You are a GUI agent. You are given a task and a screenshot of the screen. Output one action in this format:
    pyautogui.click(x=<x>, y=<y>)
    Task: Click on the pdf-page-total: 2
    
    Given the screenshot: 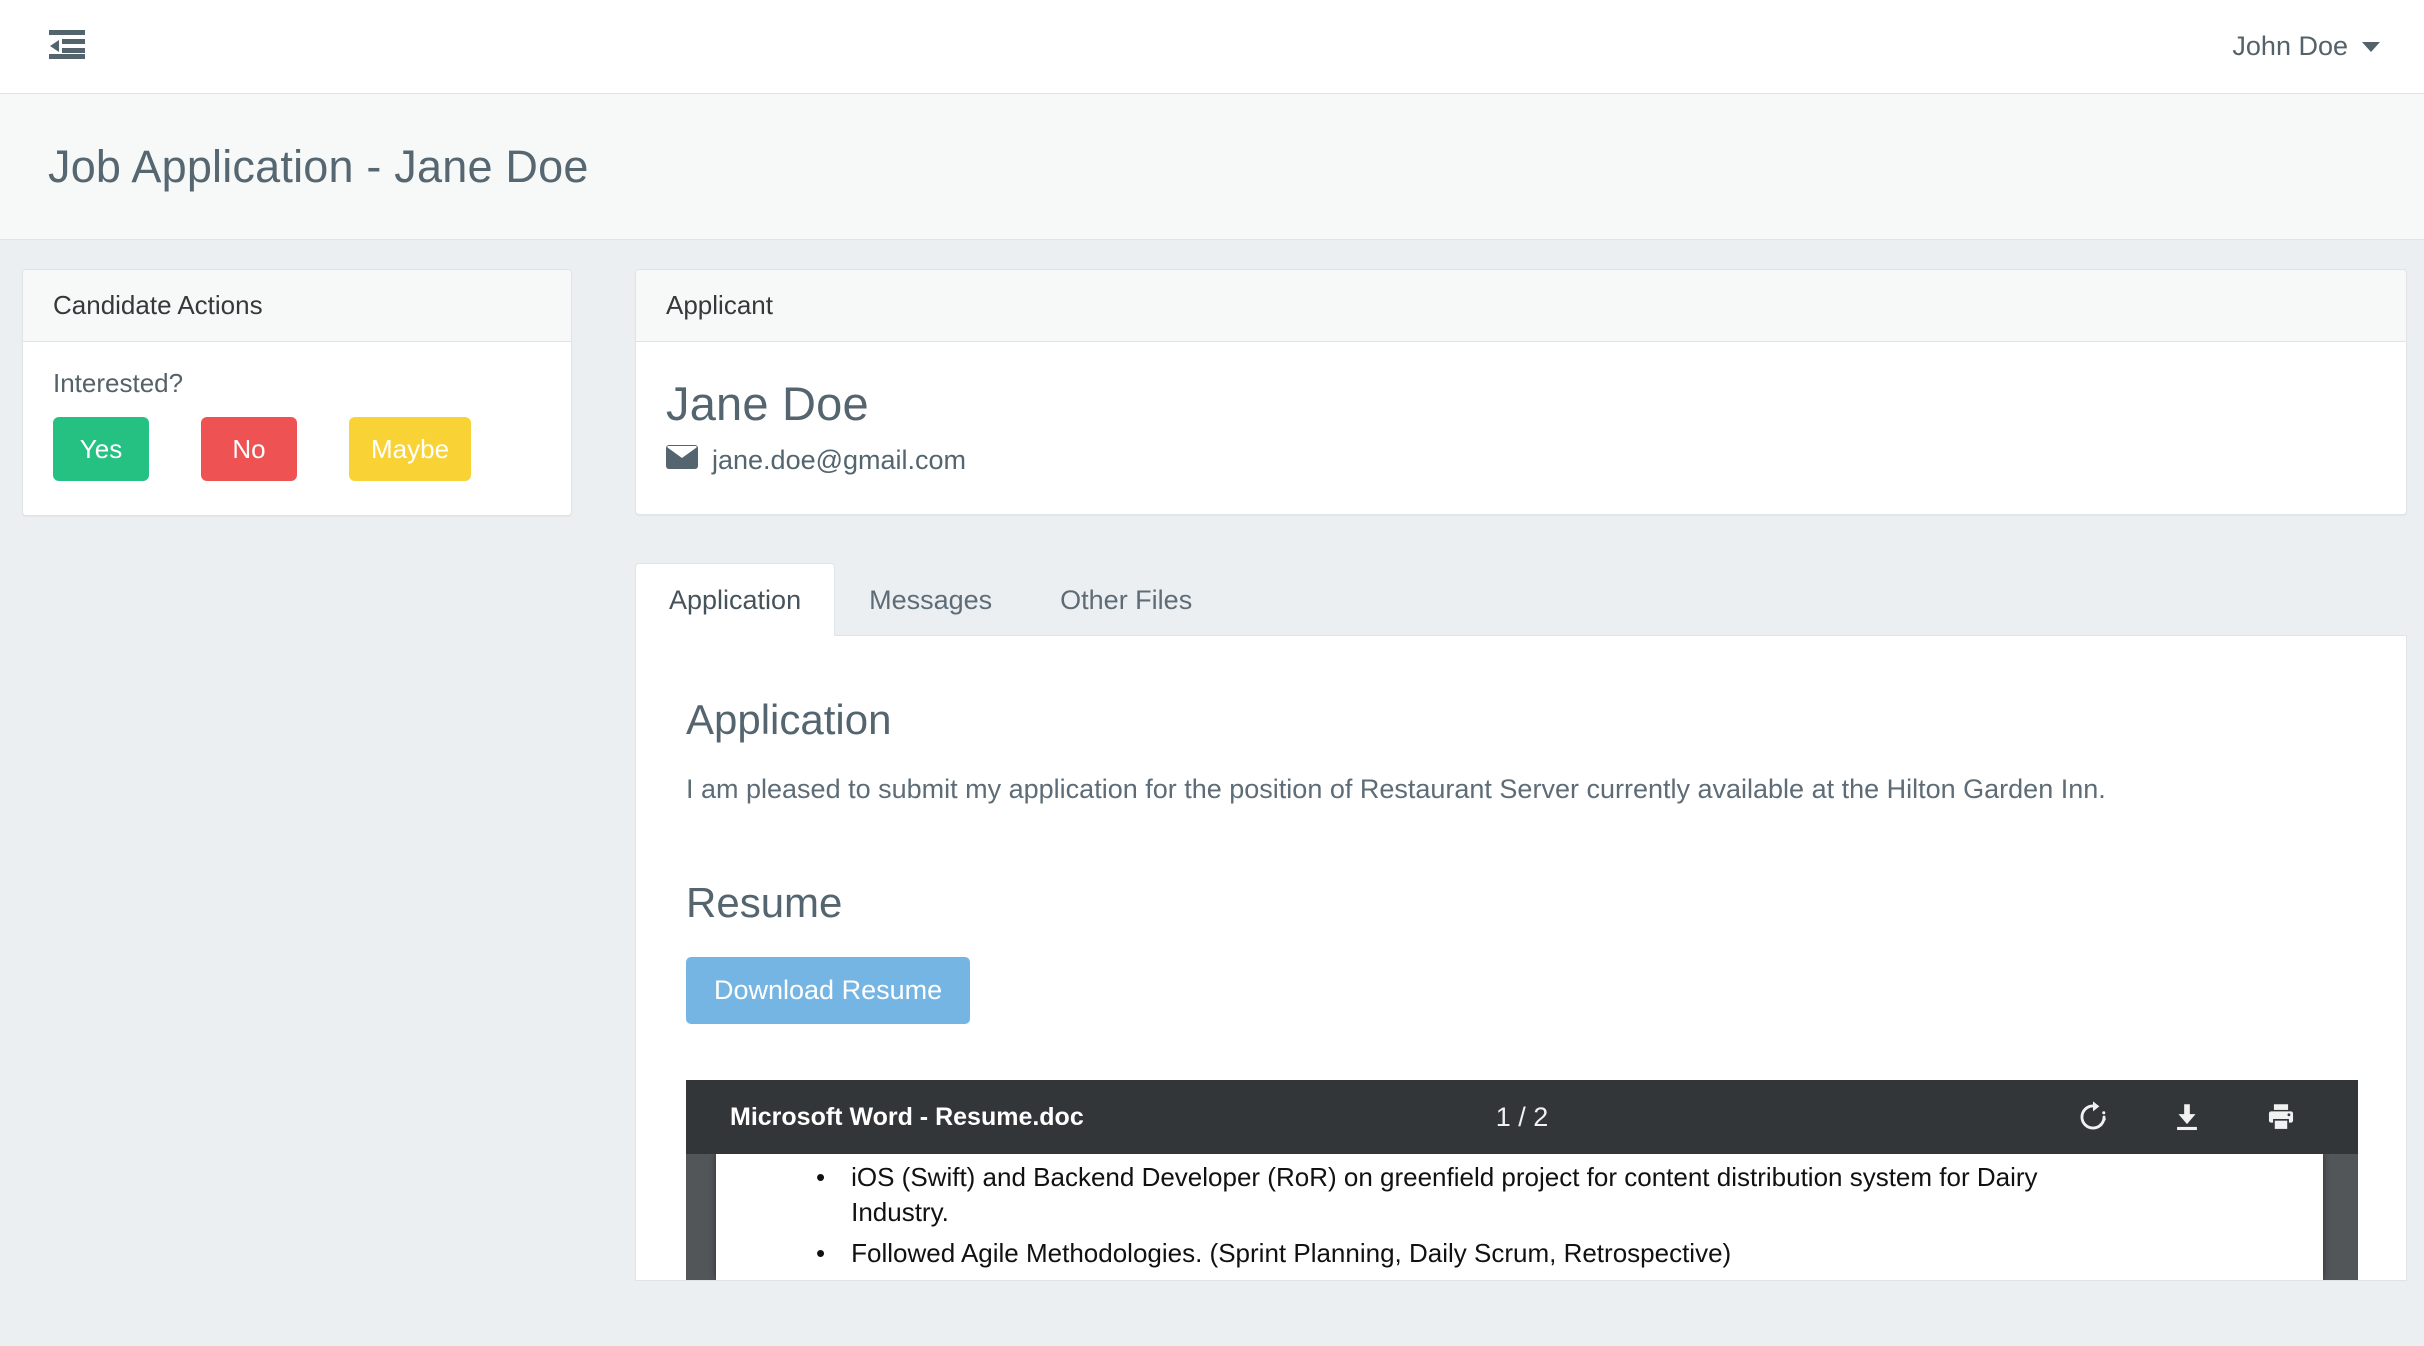 What is the action you would take?
    pyautogui.click(x=1541, y=1116)
    